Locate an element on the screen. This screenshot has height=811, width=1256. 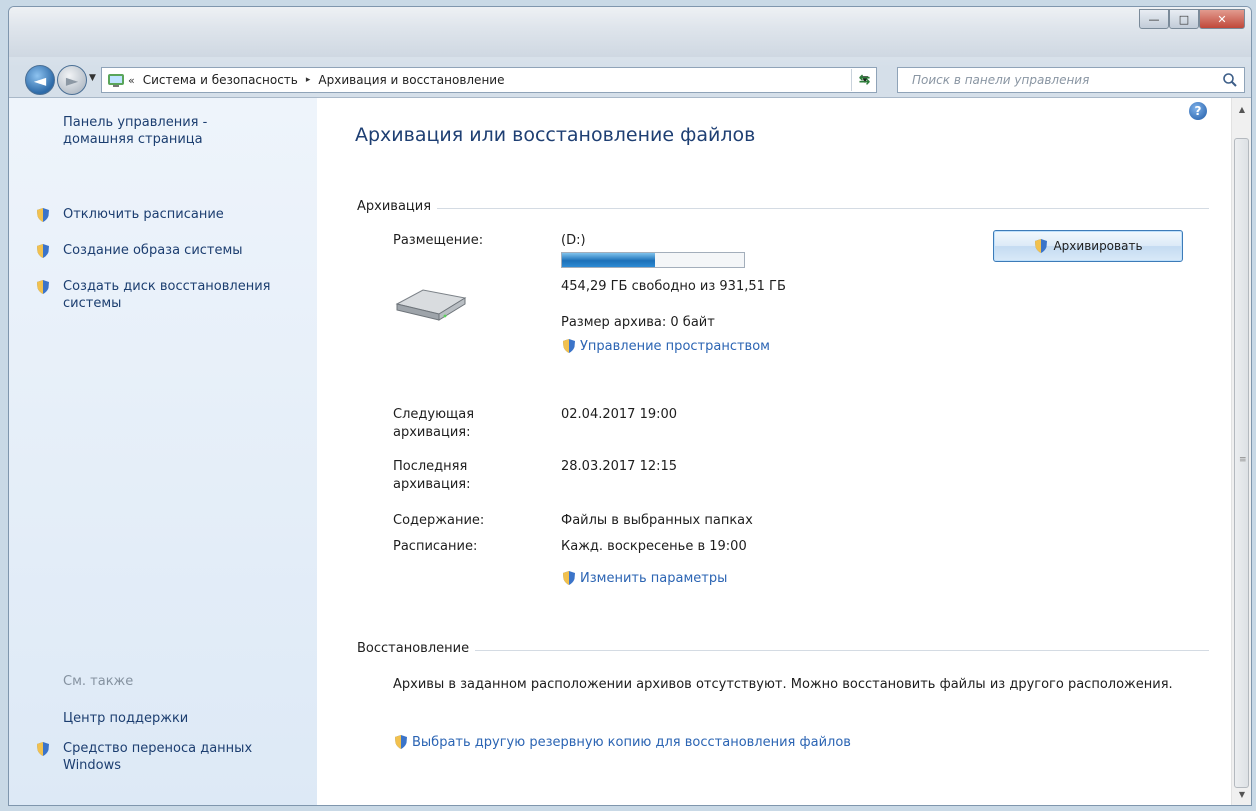
vertical-scrollbar: ▲ ≡ ▼ is located at coordinates (1241, 451).